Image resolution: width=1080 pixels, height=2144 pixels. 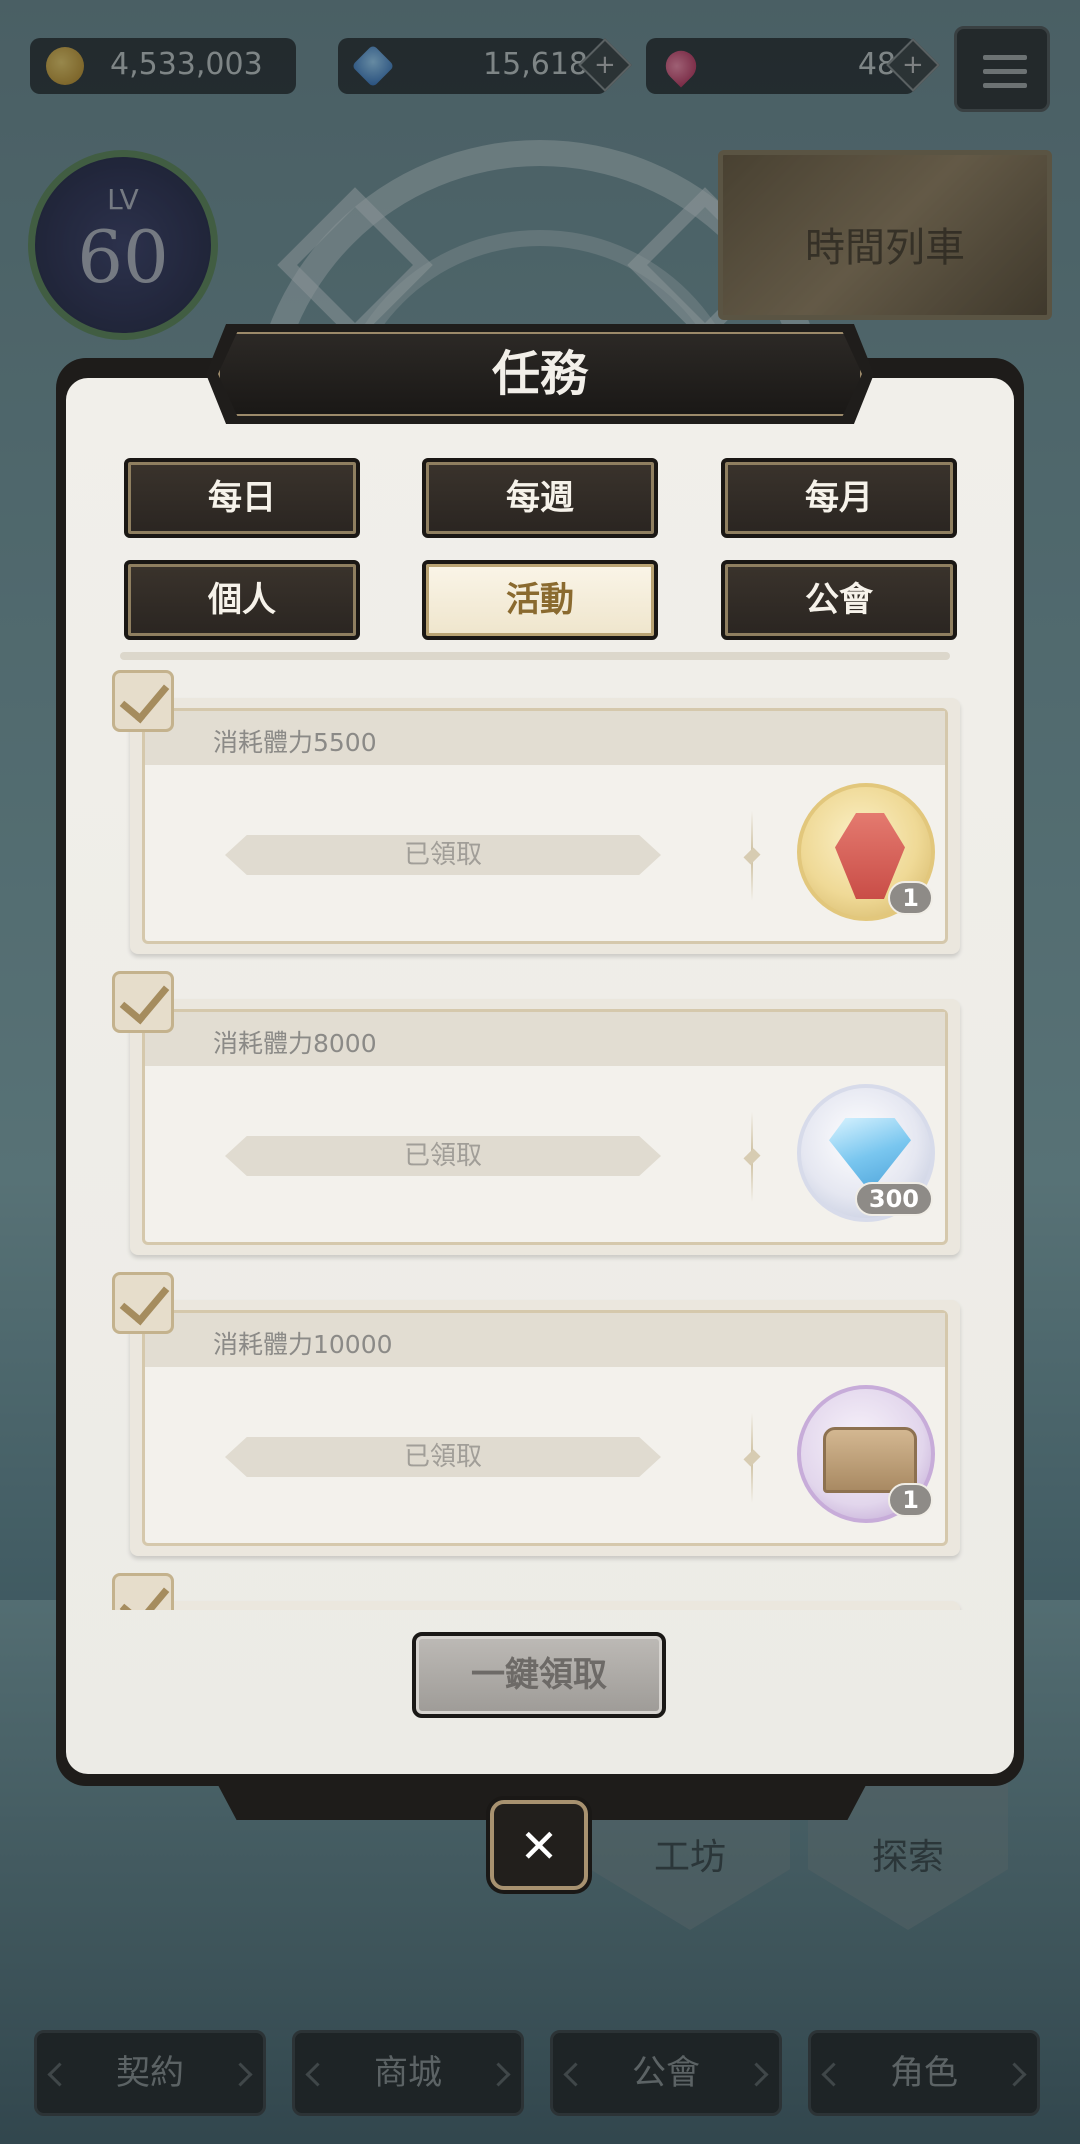 I want to click on task-card, so click(x=545, y=1605).